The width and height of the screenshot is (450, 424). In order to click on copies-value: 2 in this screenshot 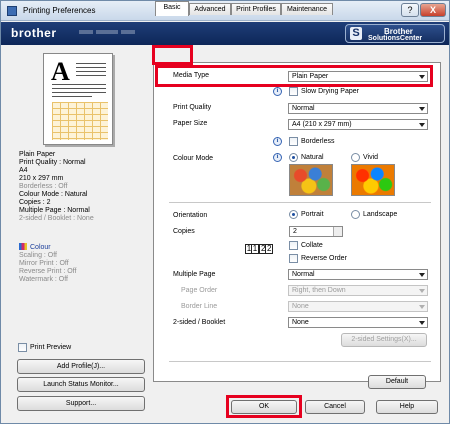, I will do `click(295, 231)`.